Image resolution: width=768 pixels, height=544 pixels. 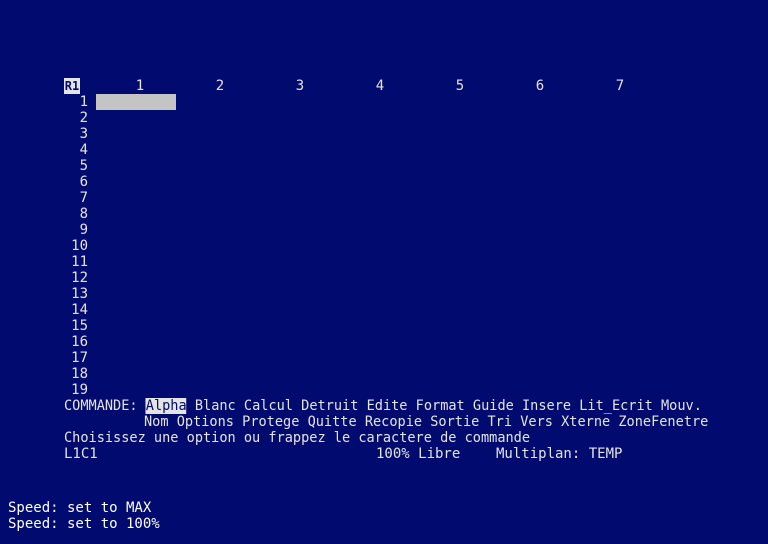 What do you see at coordinates (546, 406) in the screenshot?
I see `menu-item-insere: Insere` at bounding box center [546, 406].